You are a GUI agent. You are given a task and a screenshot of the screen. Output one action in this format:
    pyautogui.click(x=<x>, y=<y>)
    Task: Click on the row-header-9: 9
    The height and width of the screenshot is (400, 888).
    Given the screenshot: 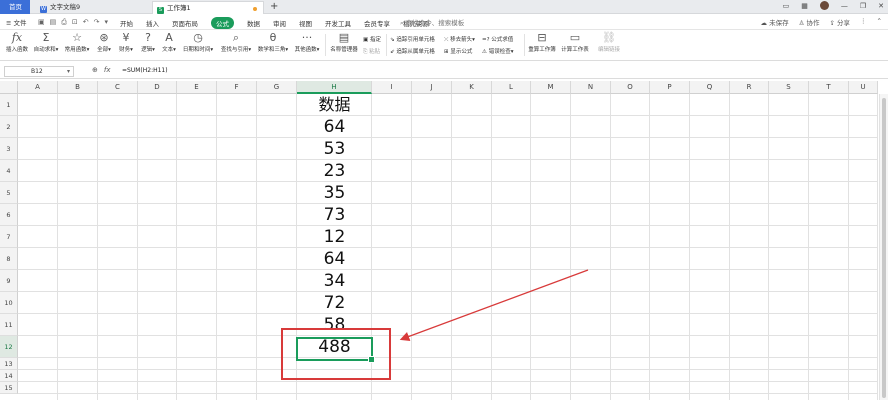 What is the action you would take?
    pyautogui.click(x=9, y=281)
    